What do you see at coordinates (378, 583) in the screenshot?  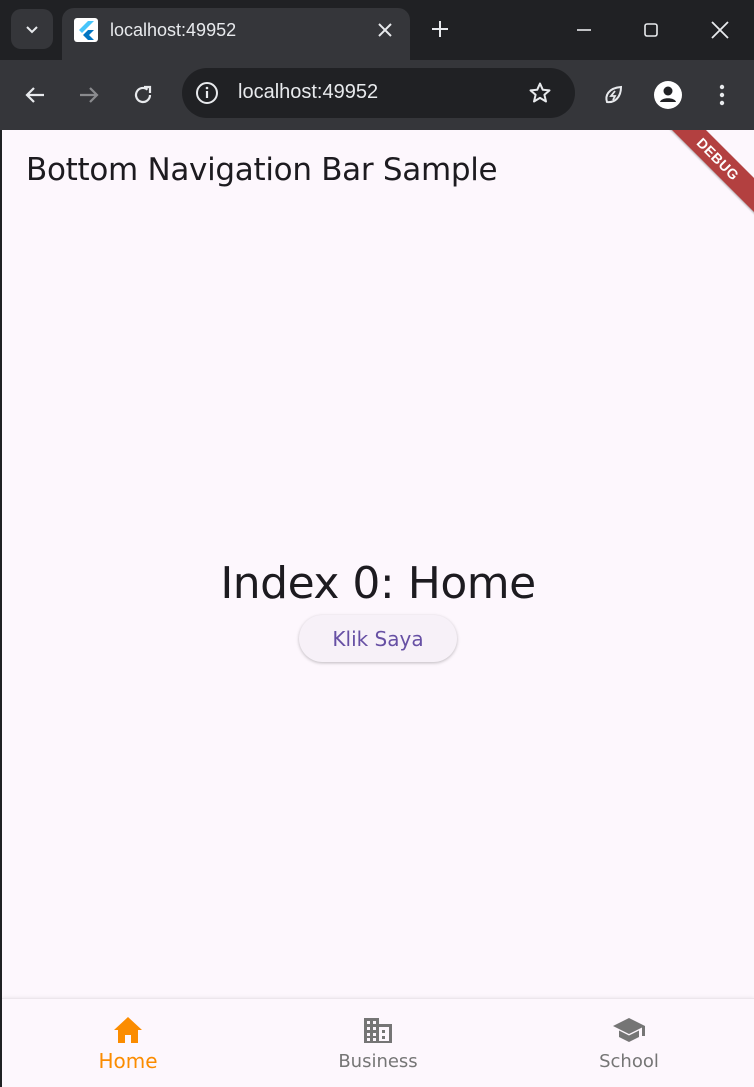 I see `selected-index-label: Index 0: Home` at bounding box center [378, 583].